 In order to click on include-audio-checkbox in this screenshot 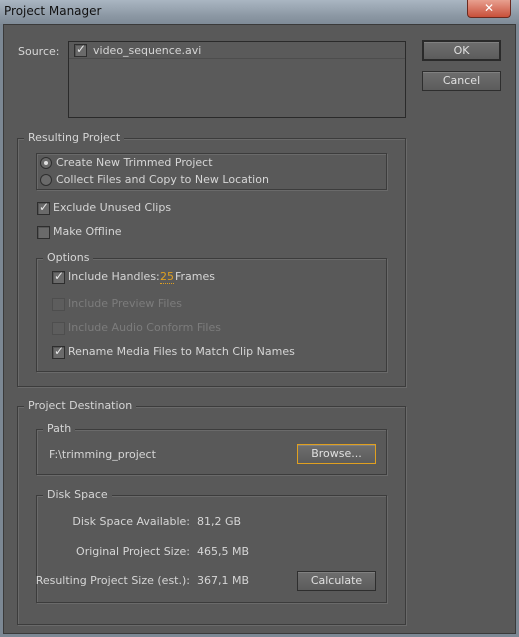, I will do `click(58, 328)`.